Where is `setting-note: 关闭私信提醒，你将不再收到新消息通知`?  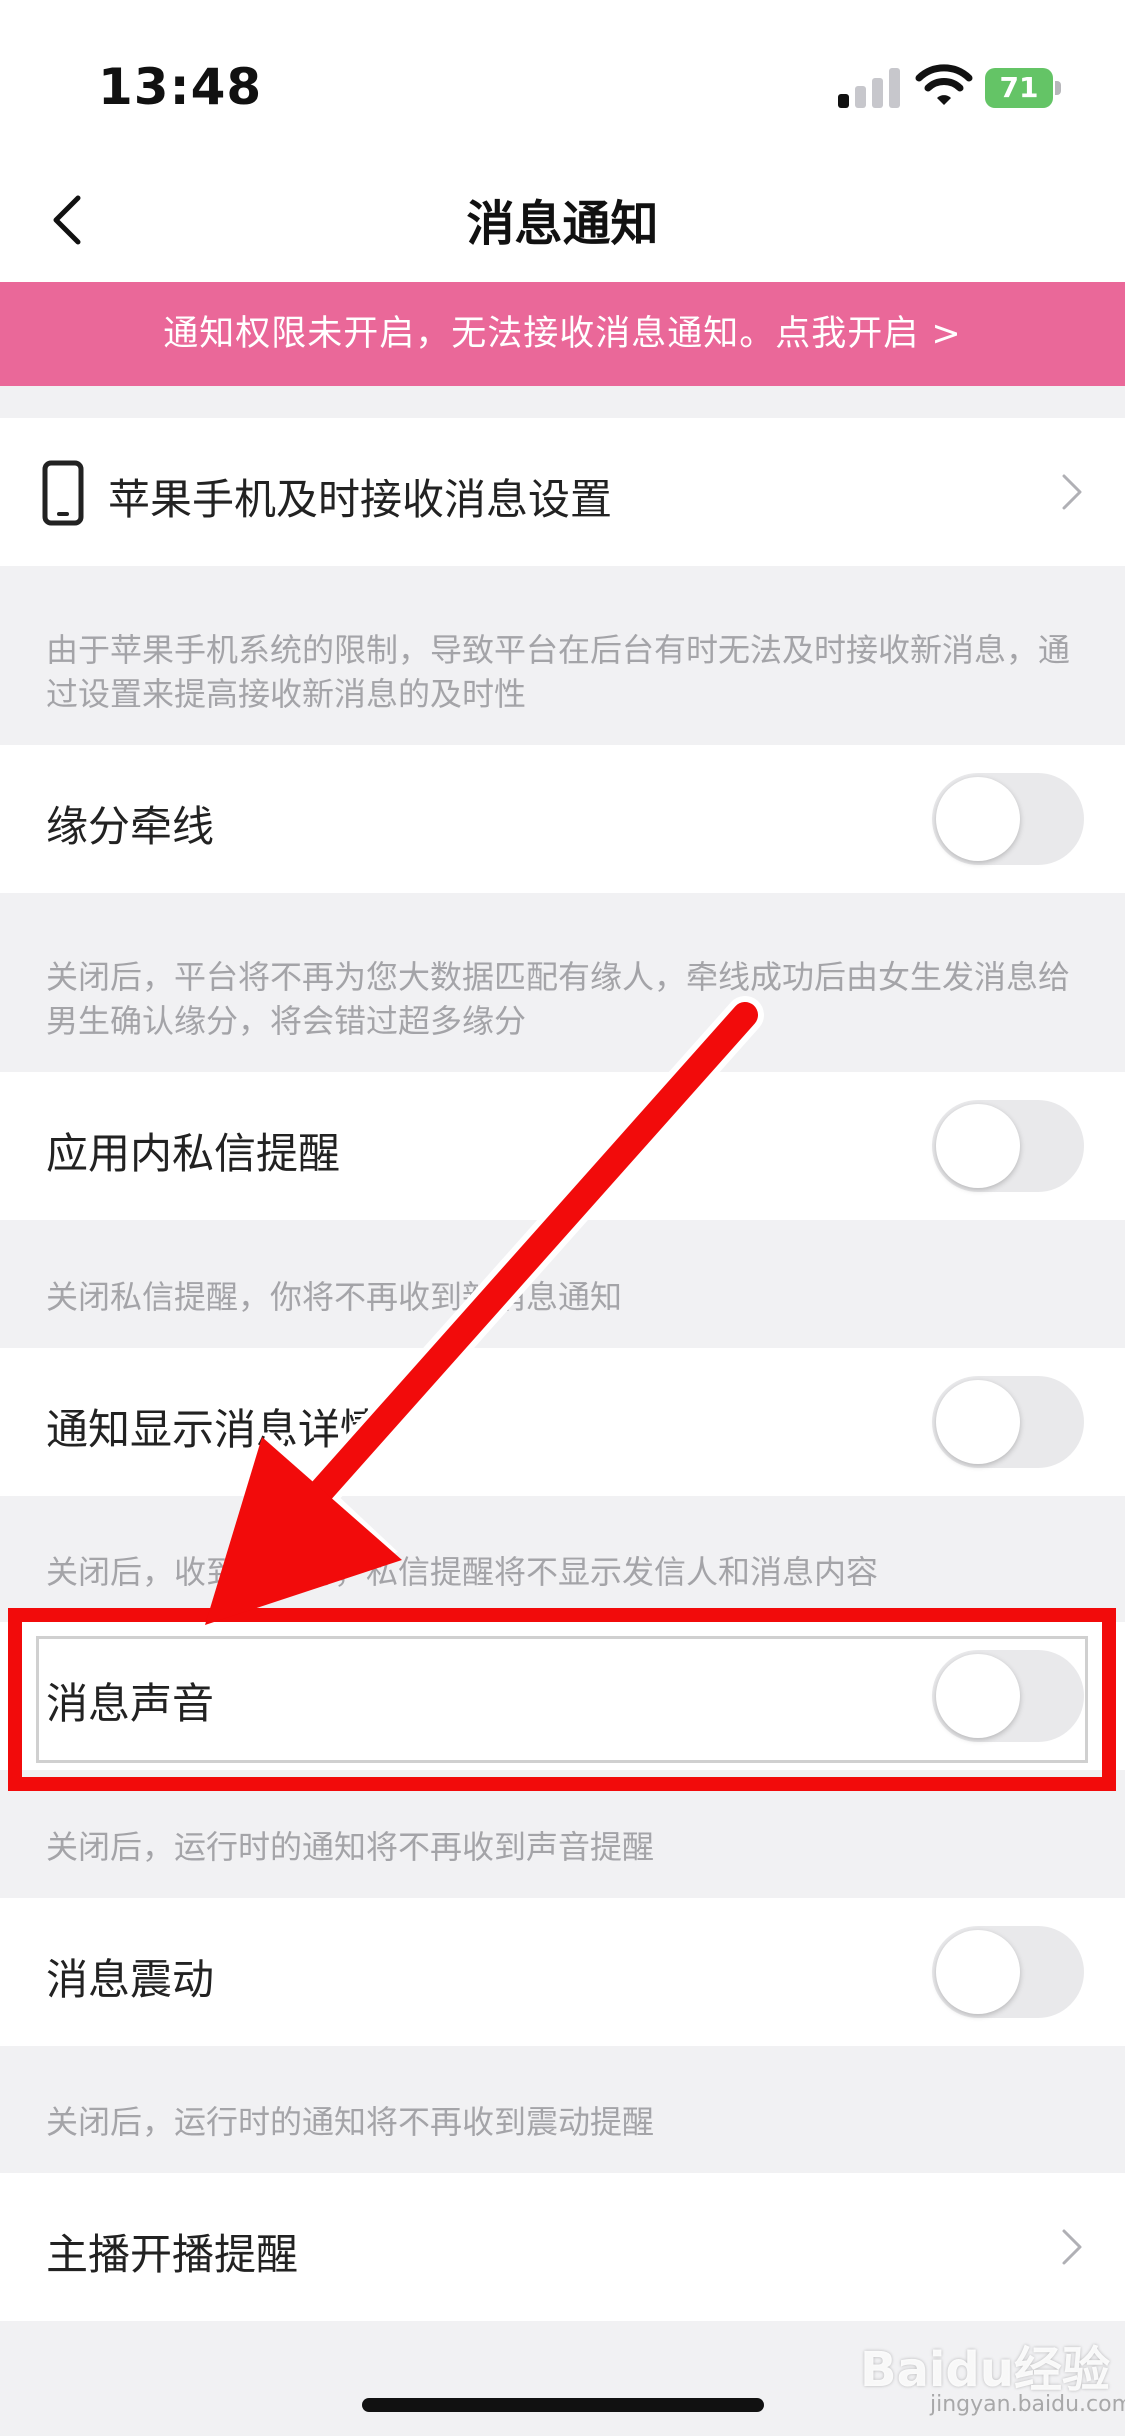 setting-note: 关闭私信提醒，你将不再收到新消息通知 is located at coordinates (334, 1297).